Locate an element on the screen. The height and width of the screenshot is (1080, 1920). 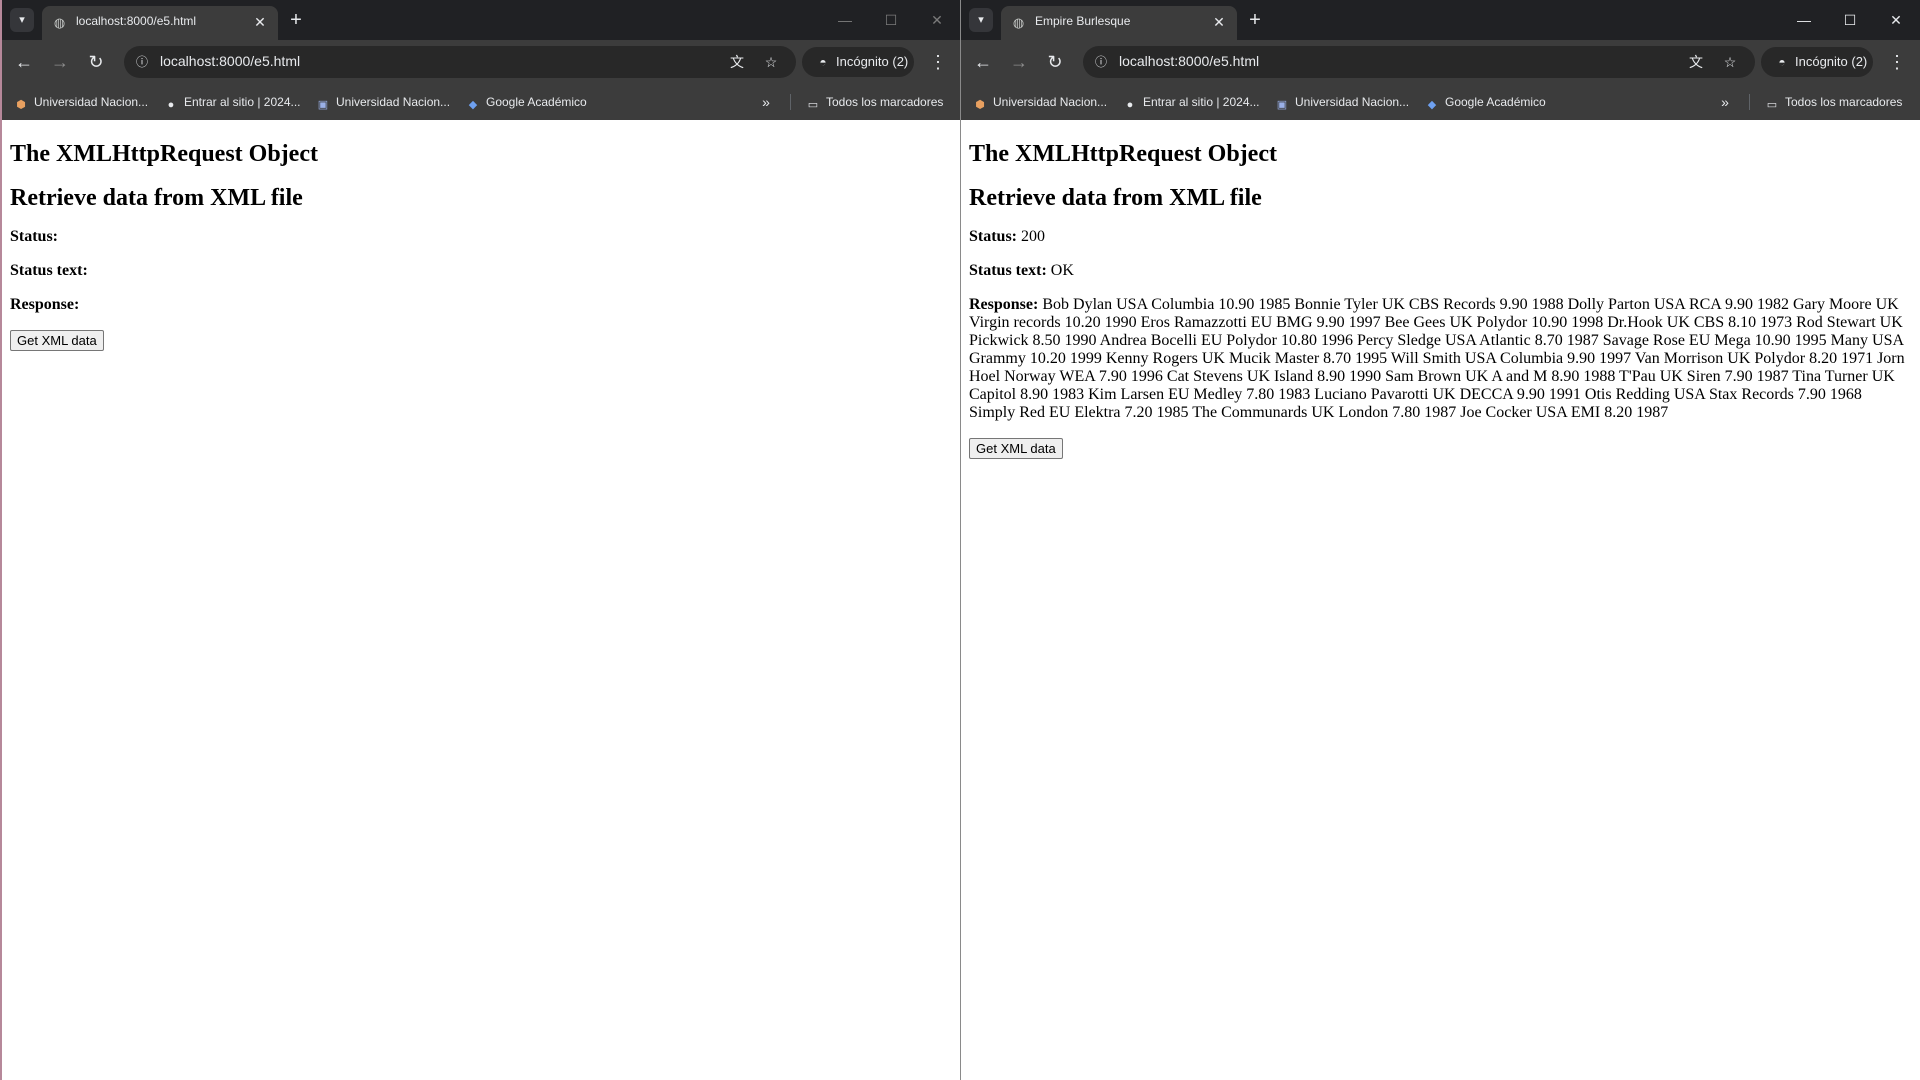
tab-active: ◍ localhost:8000/e5.html ✕ is located at coordinates (160, 23).